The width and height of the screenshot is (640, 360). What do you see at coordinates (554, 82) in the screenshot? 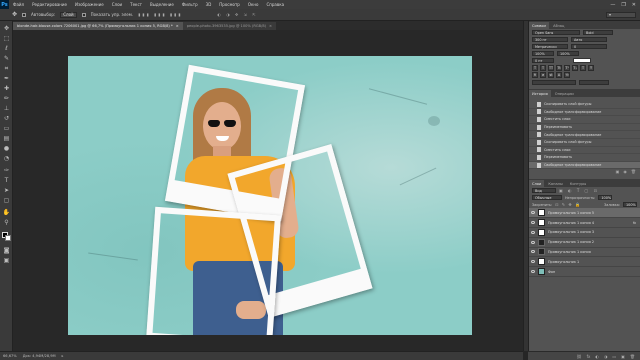
I see `language-field` at bounding box center [554, 82].